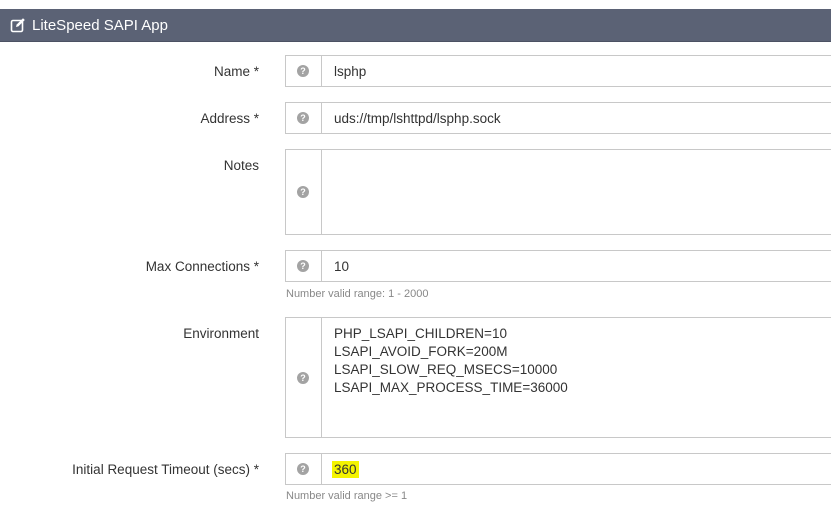 The width and height of the screenshot is (831, 520). Describe the element at coordinates (357, 294) in the screenshot. I see `max-connections-hint: Number valid range: 1 - 2000` at that location.